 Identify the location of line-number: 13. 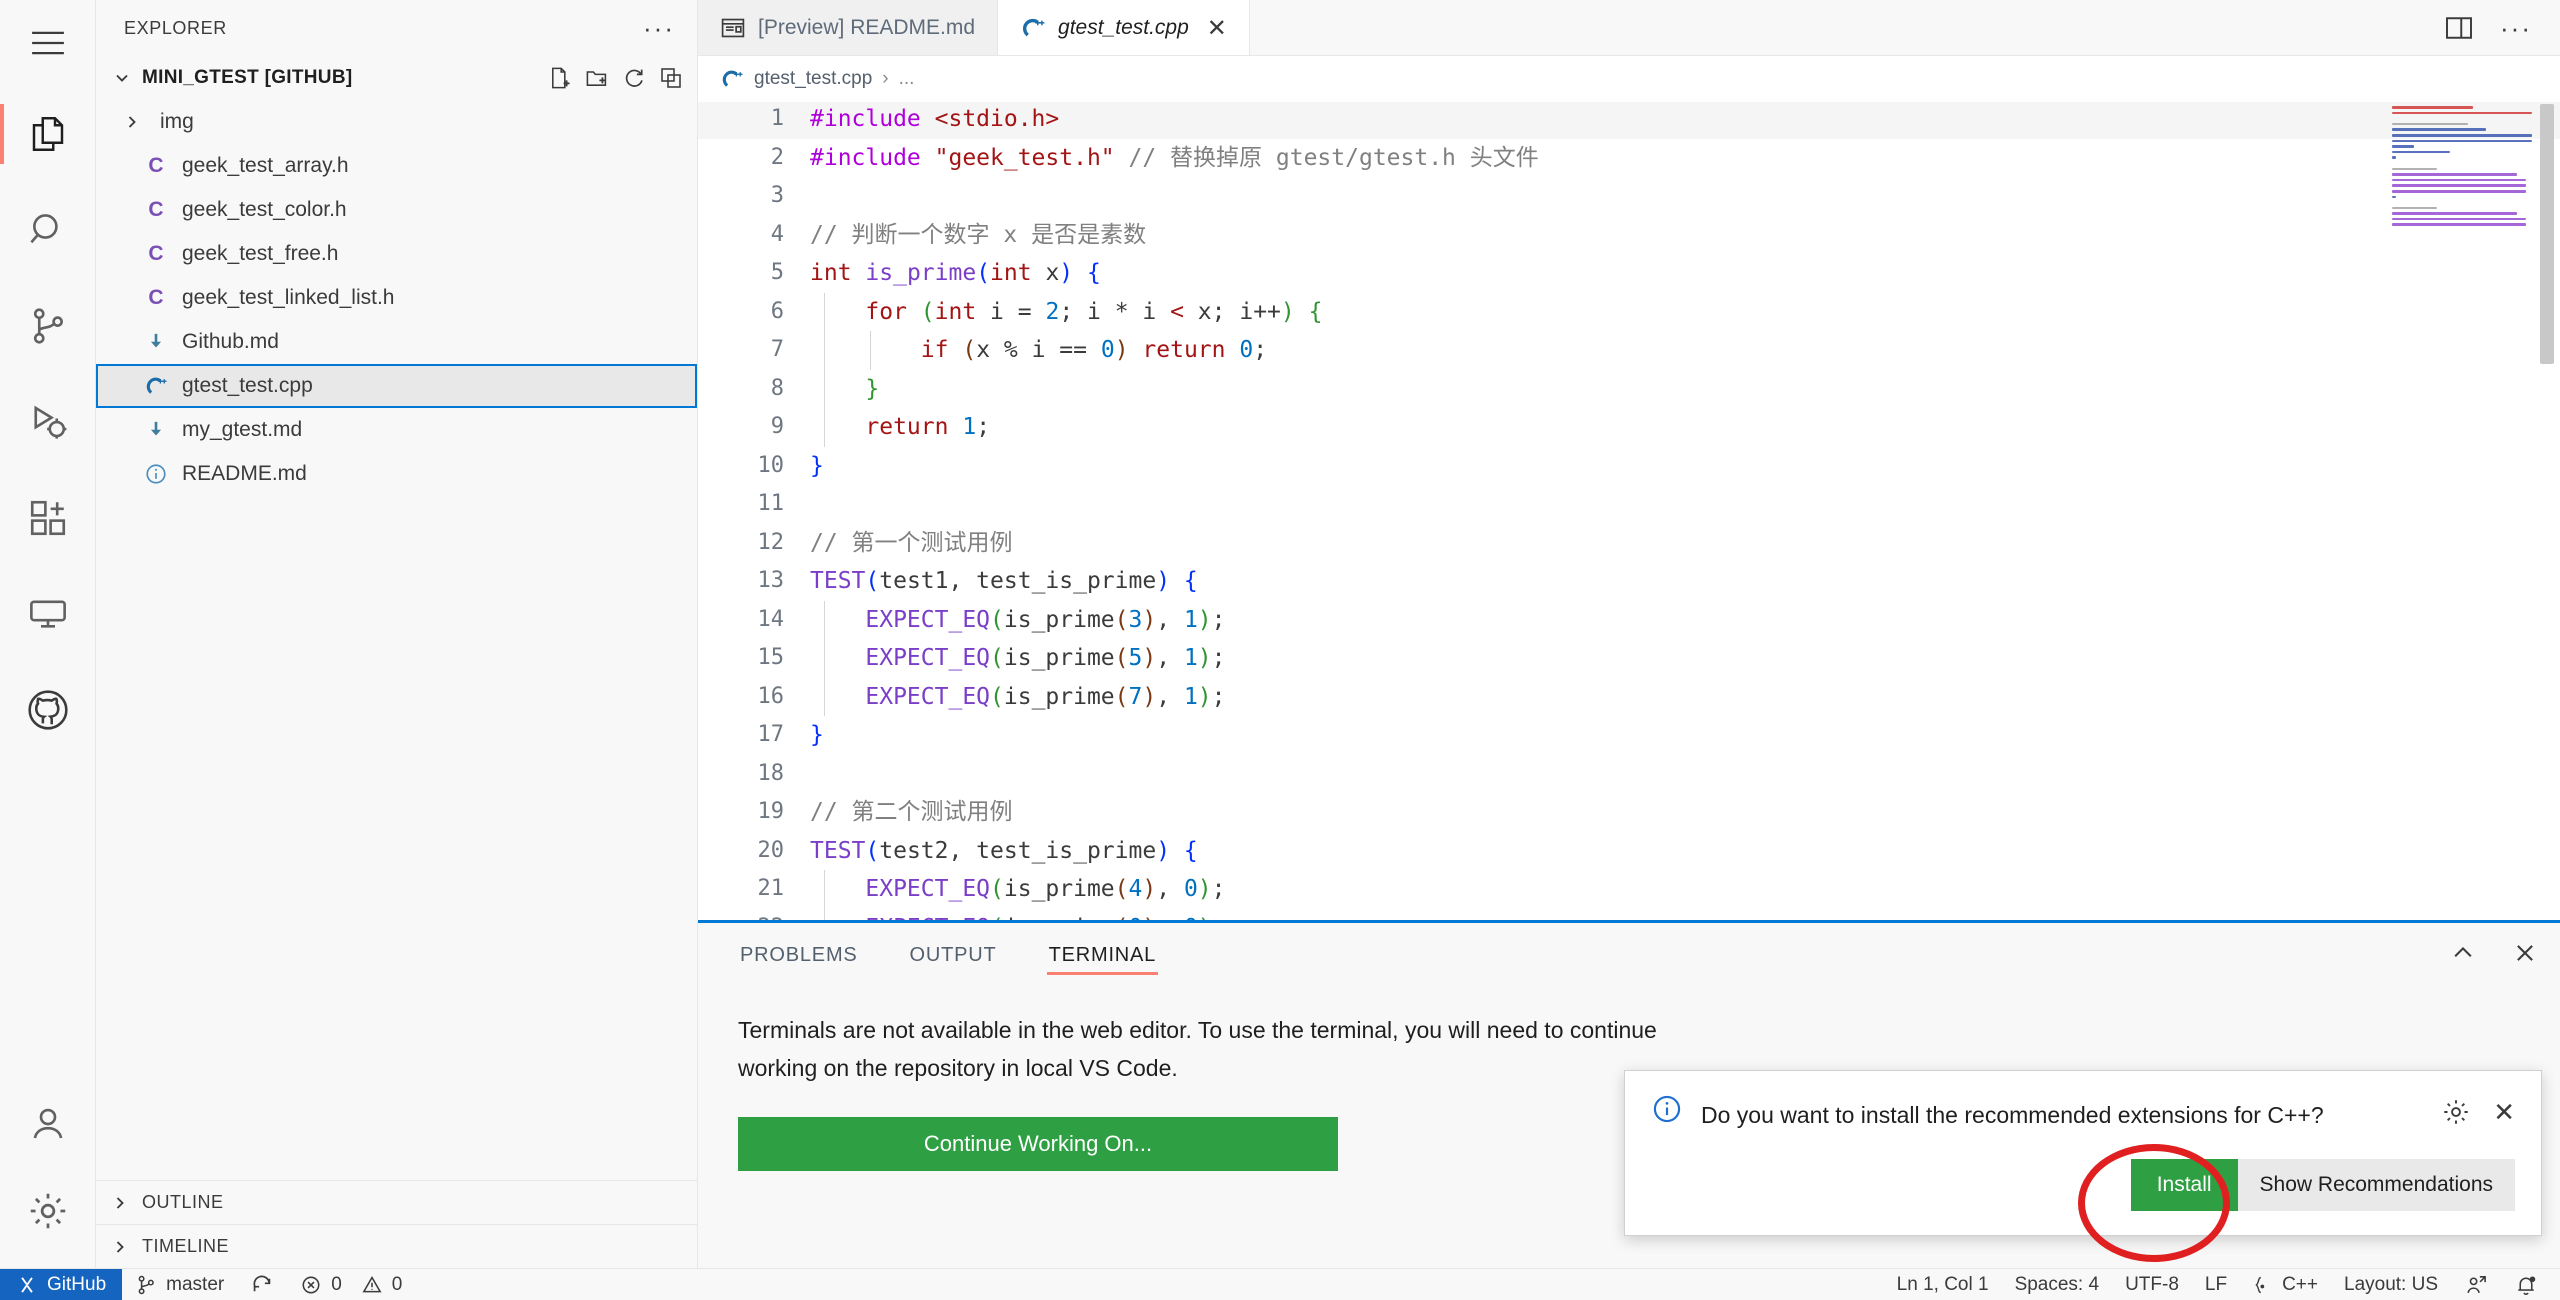
(771, 580).